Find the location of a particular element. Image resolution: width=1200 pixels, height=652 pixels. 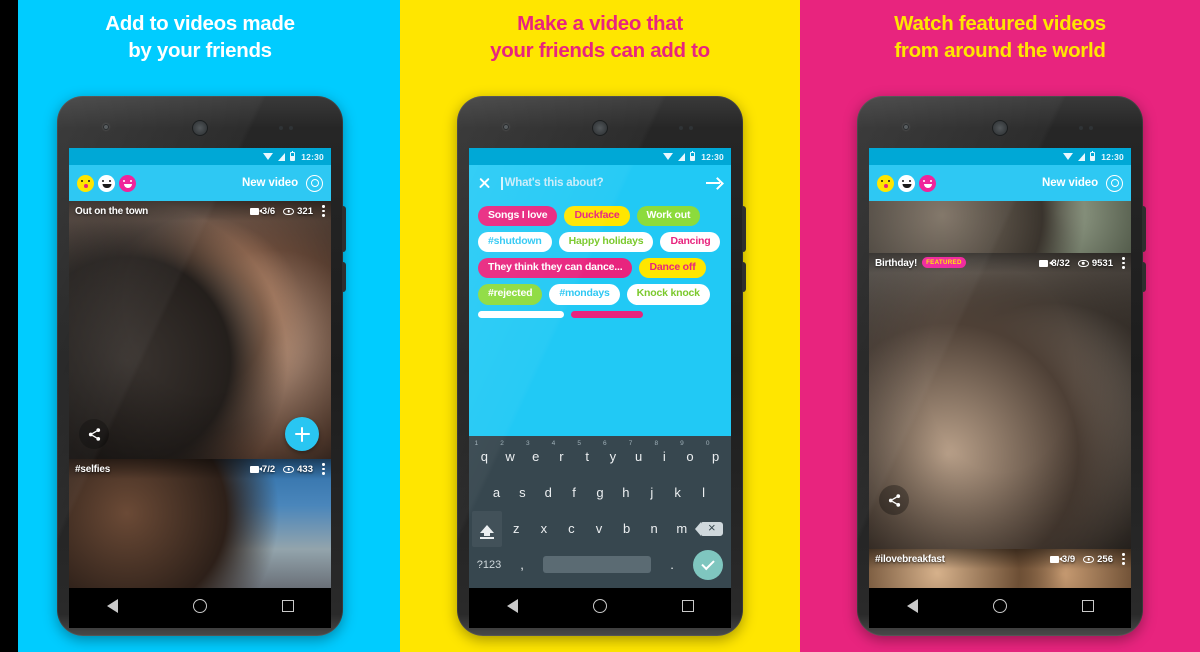

video-card: #selfies 7/2 433 is located at coordinates (200, 523).